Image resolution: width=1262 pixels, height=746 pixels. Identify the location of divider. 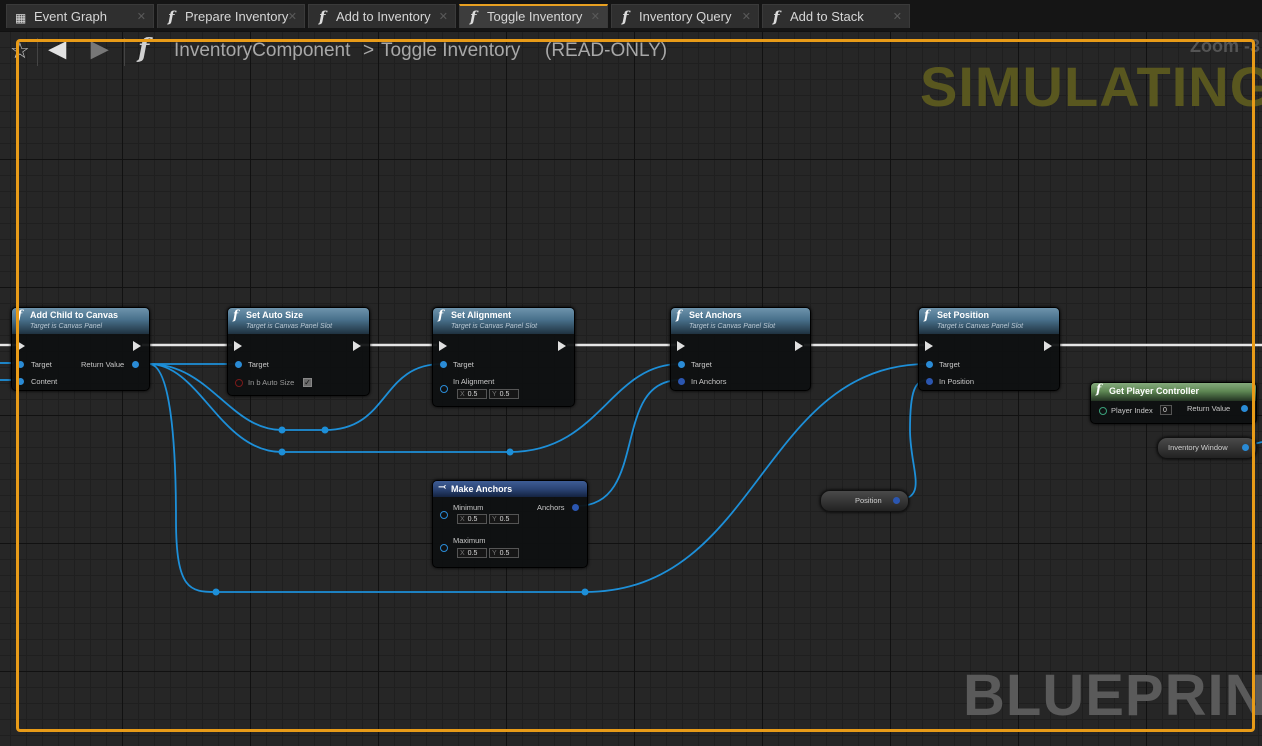
(37, 52).